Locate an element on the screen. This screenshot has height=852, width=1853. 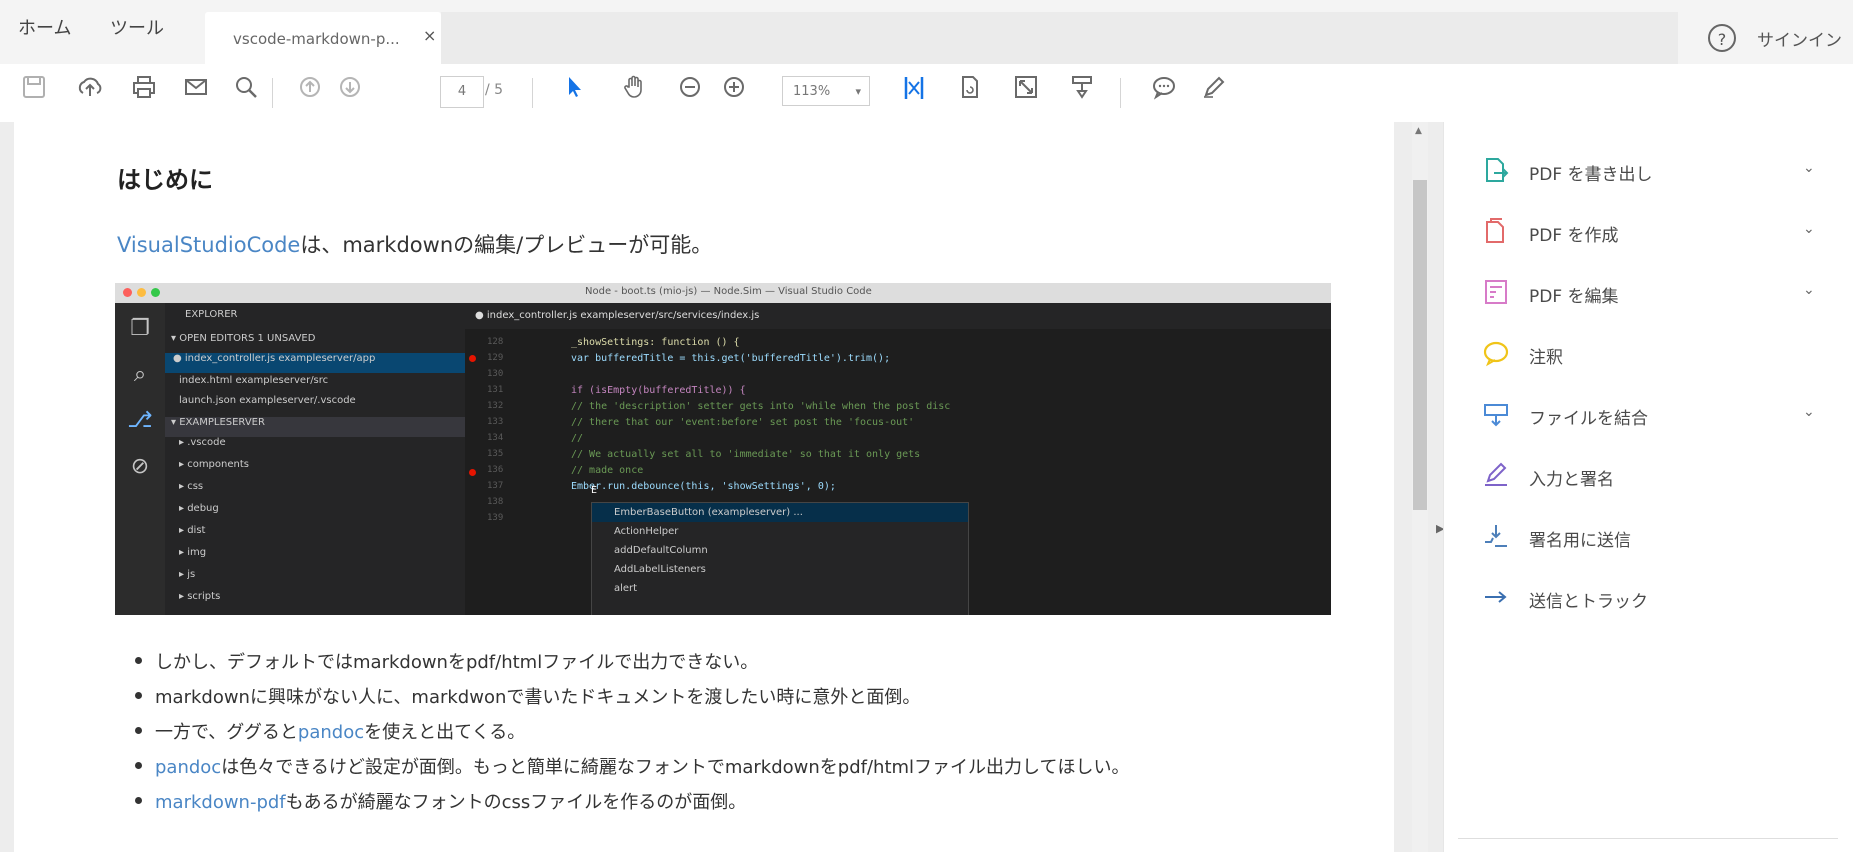
intro-paragraph: VisualStudioCodeは、markdownの編集/プレビューが可能。 is located at coordinates (414, 244).